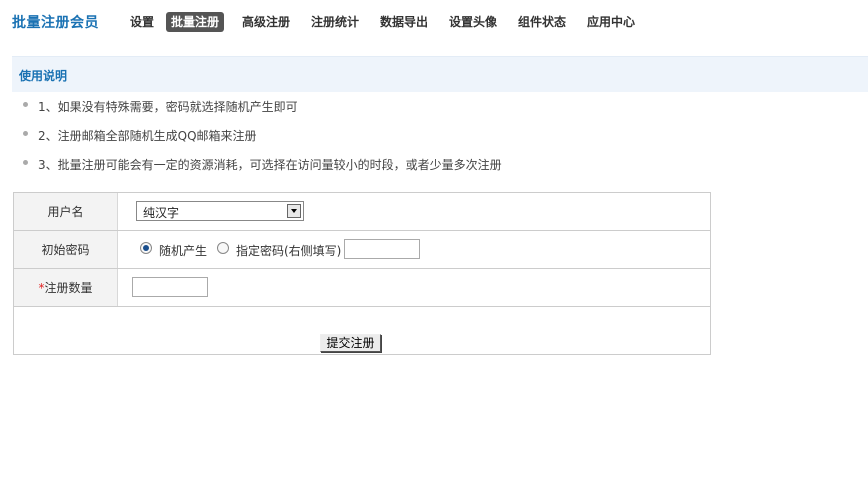  I want to click on count-label: *注册数量, so click(66, 287).